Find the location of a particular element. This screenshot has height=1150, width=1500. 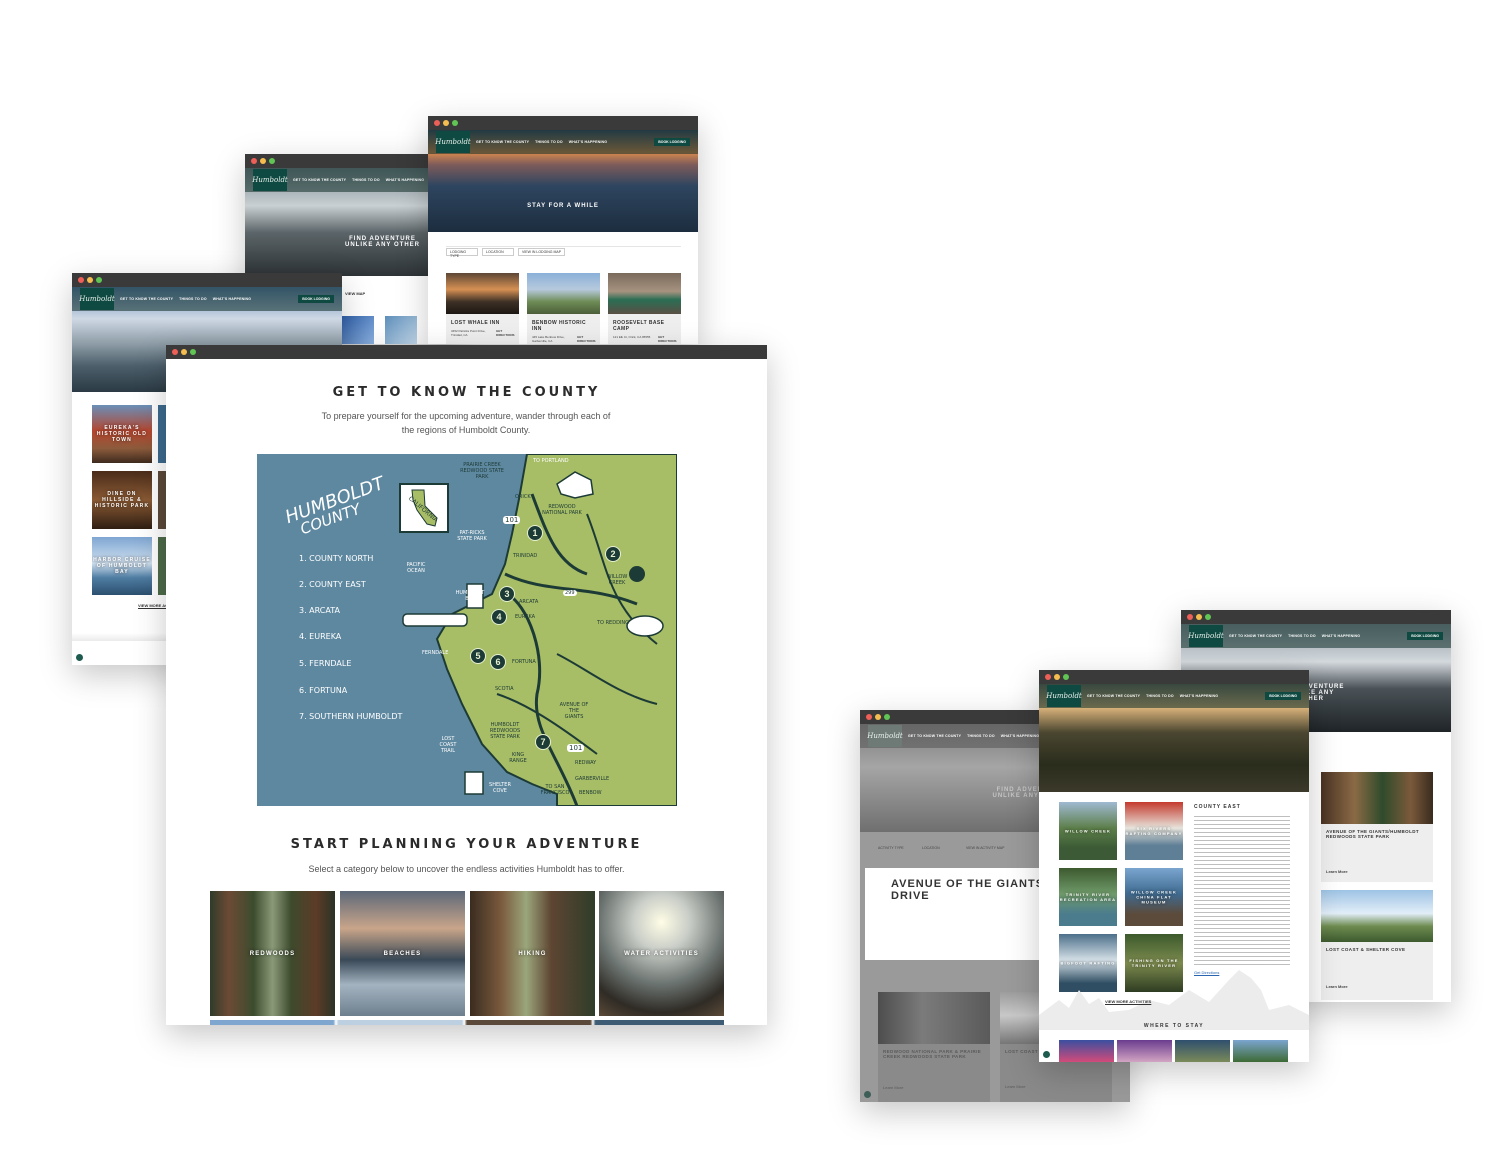

view-map-button: VIEW IN ACTIVITY MAP is located at coordinates (985, 848).